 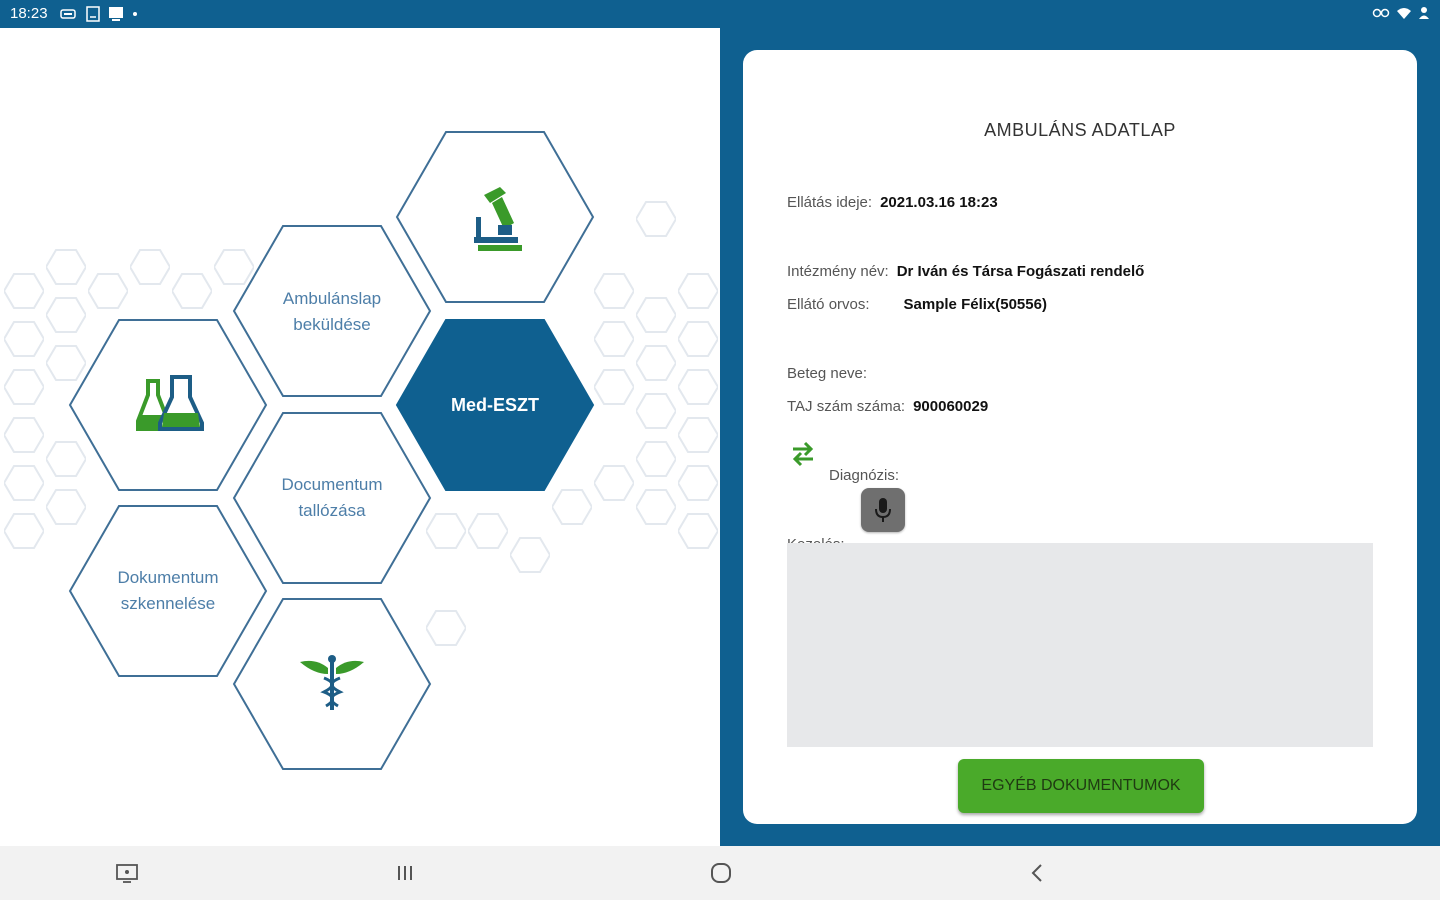 I want to click on status-bar: 18:23, so click(x=720, y=14).